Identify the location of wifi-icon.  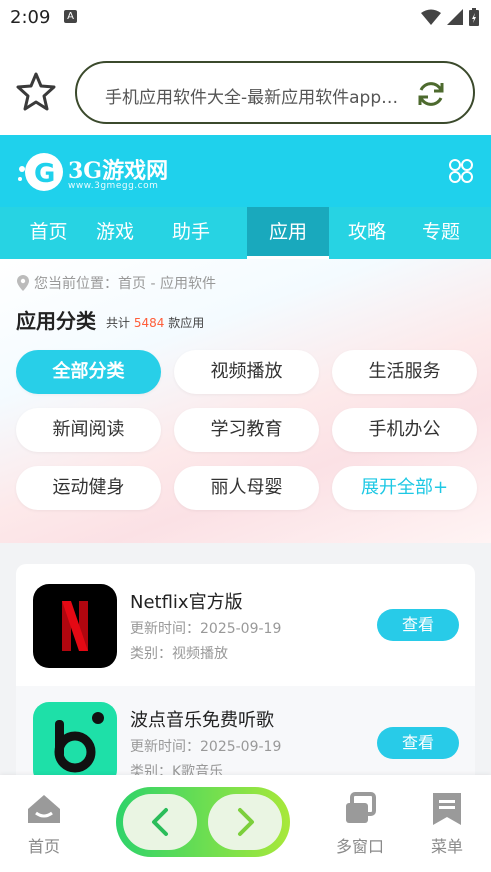
(431, 17).